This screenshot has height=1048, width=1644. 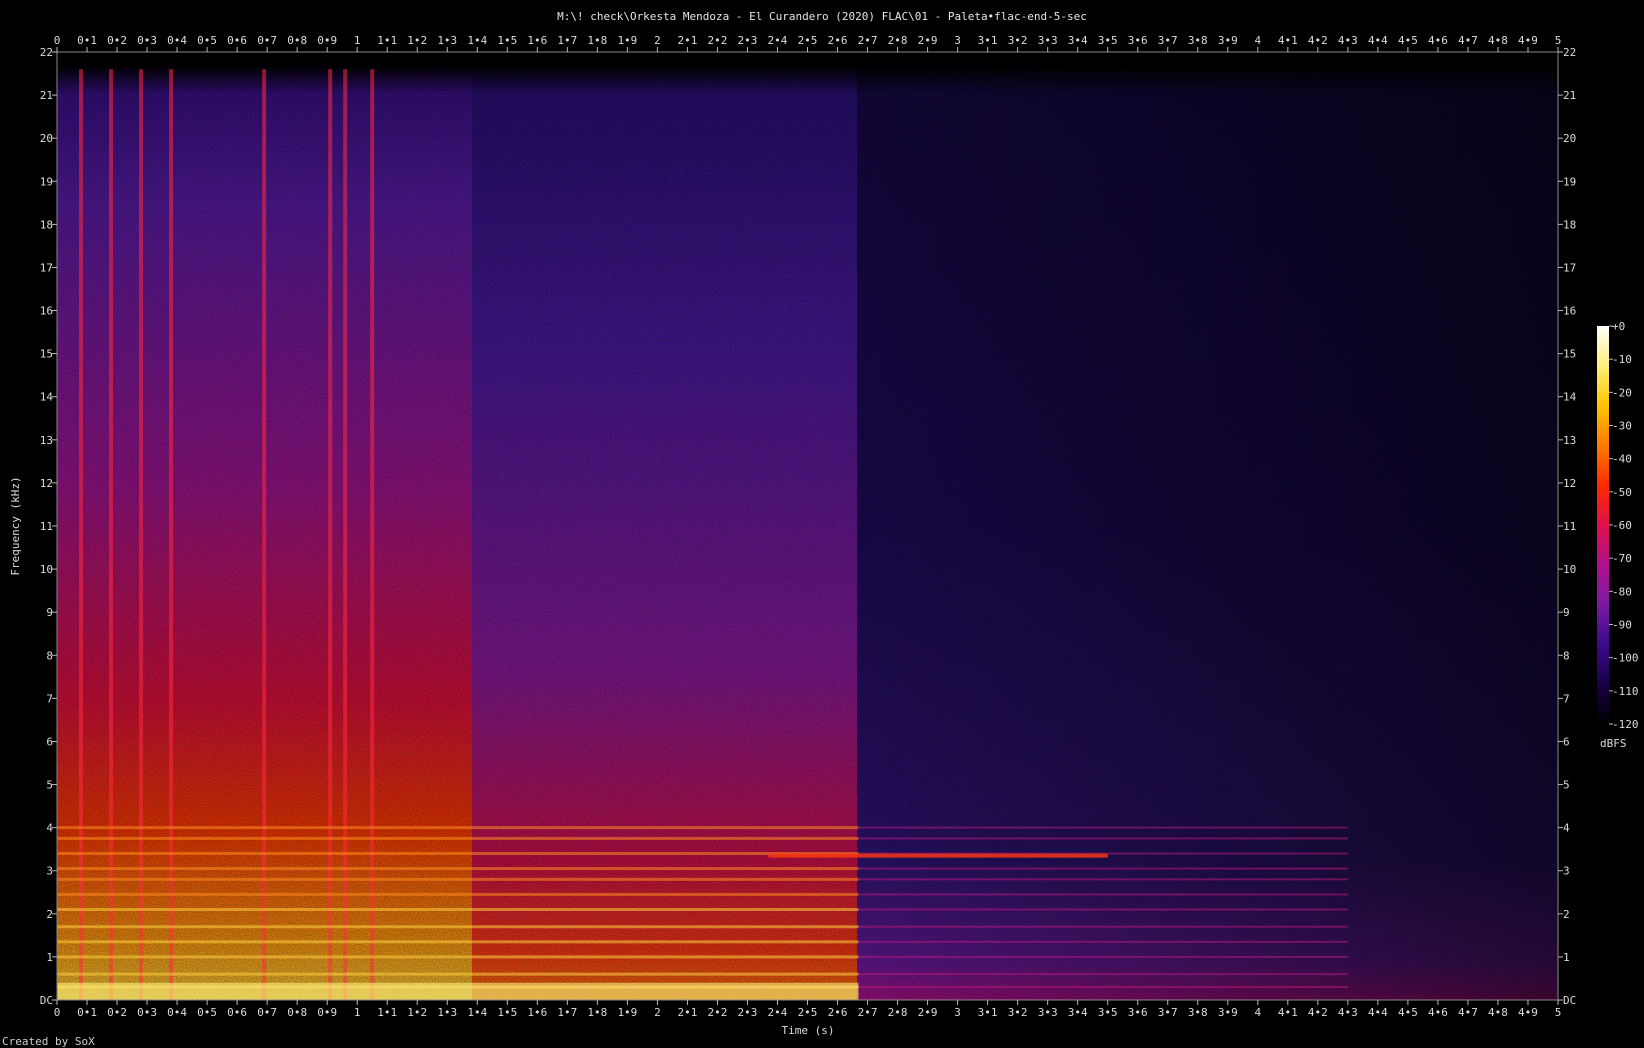 What do you see at coordinates (49, 785) in the screenshot?
I see `y-tick-label: 5` at bounding box center [49, 785].